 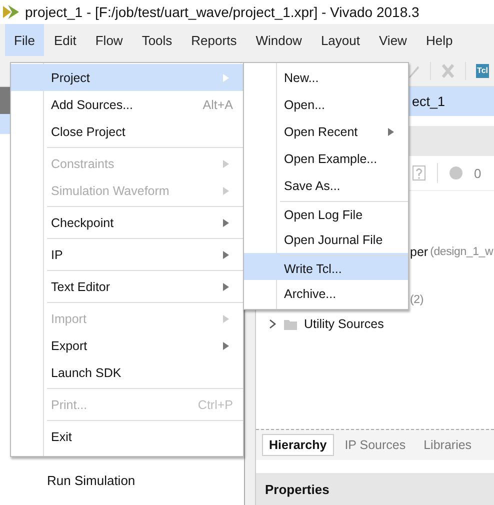 I want to click on menu-item: Window, so click(x=278, y=40).